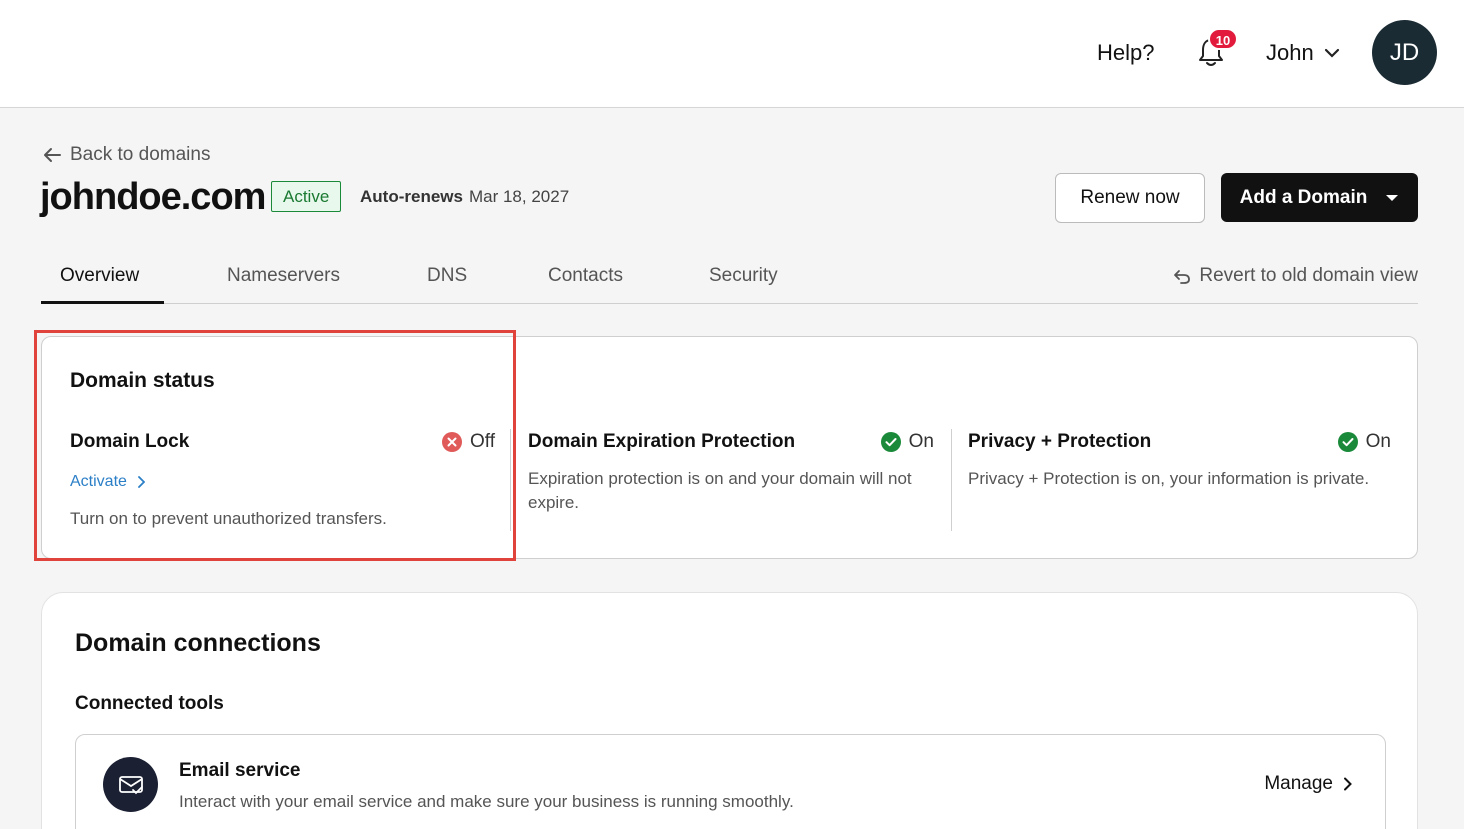 The width and height of the screenshot is (1464, 829). What do you see at coordinates (732, 54) in the screenshot?
I see `top-bar: Help? 10 John JD` at bounding box center [732, 54].